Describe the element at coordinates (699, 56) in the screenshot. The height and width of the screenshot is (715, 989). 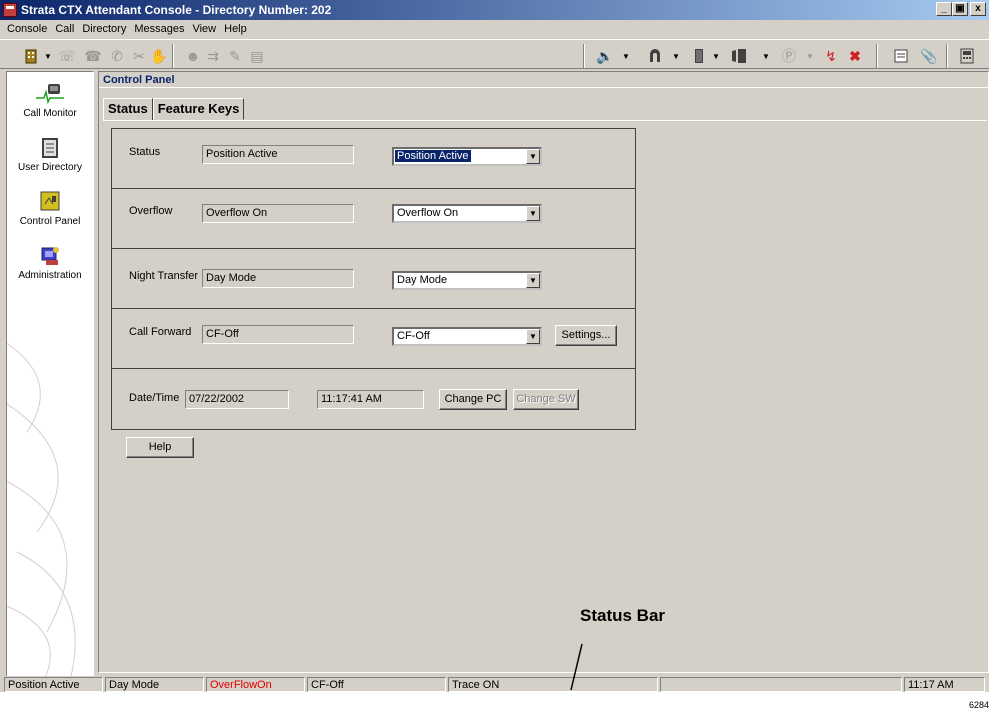
I see `door-icon` at that location.